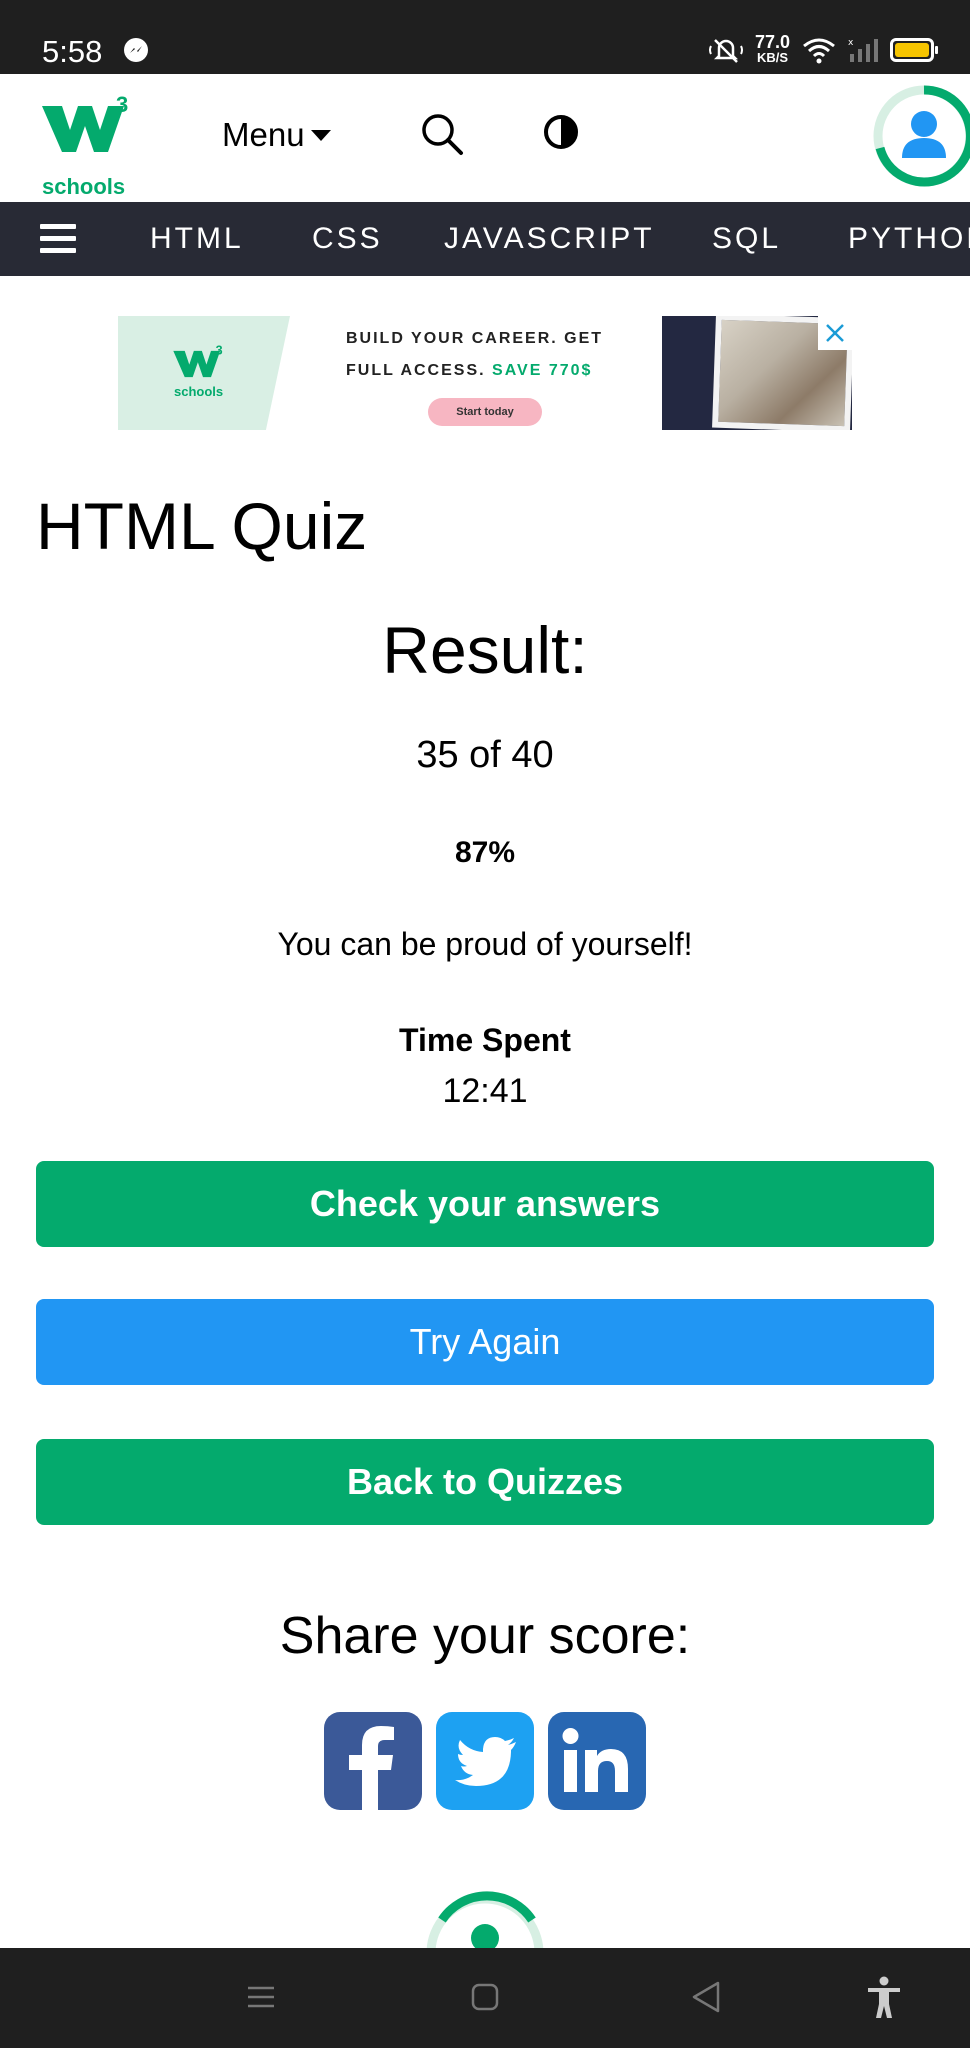  What do you see at coordinates (485, 138) in the screenshot?
I see `top-navbar: 3 schools Menu` at bounding box center [485, 138].